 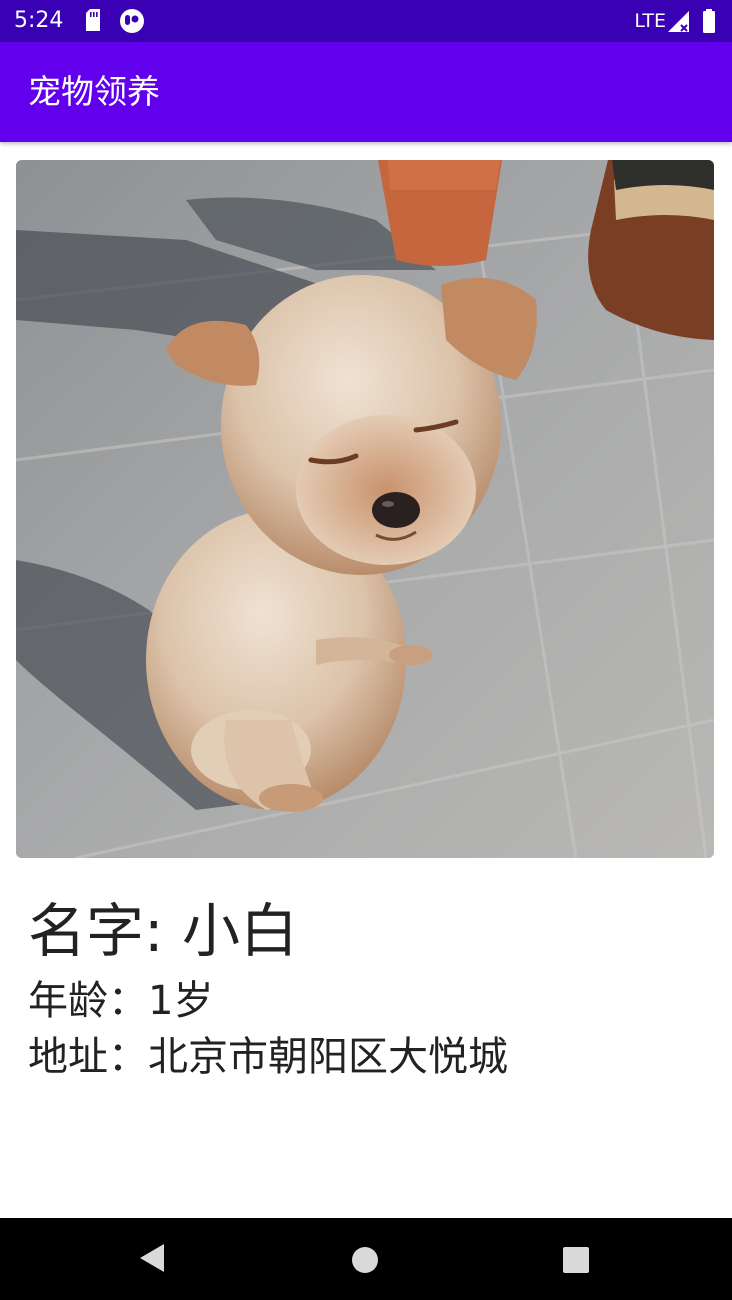 I want to click on back-triangle-icon, so click(x=152, y=1258).